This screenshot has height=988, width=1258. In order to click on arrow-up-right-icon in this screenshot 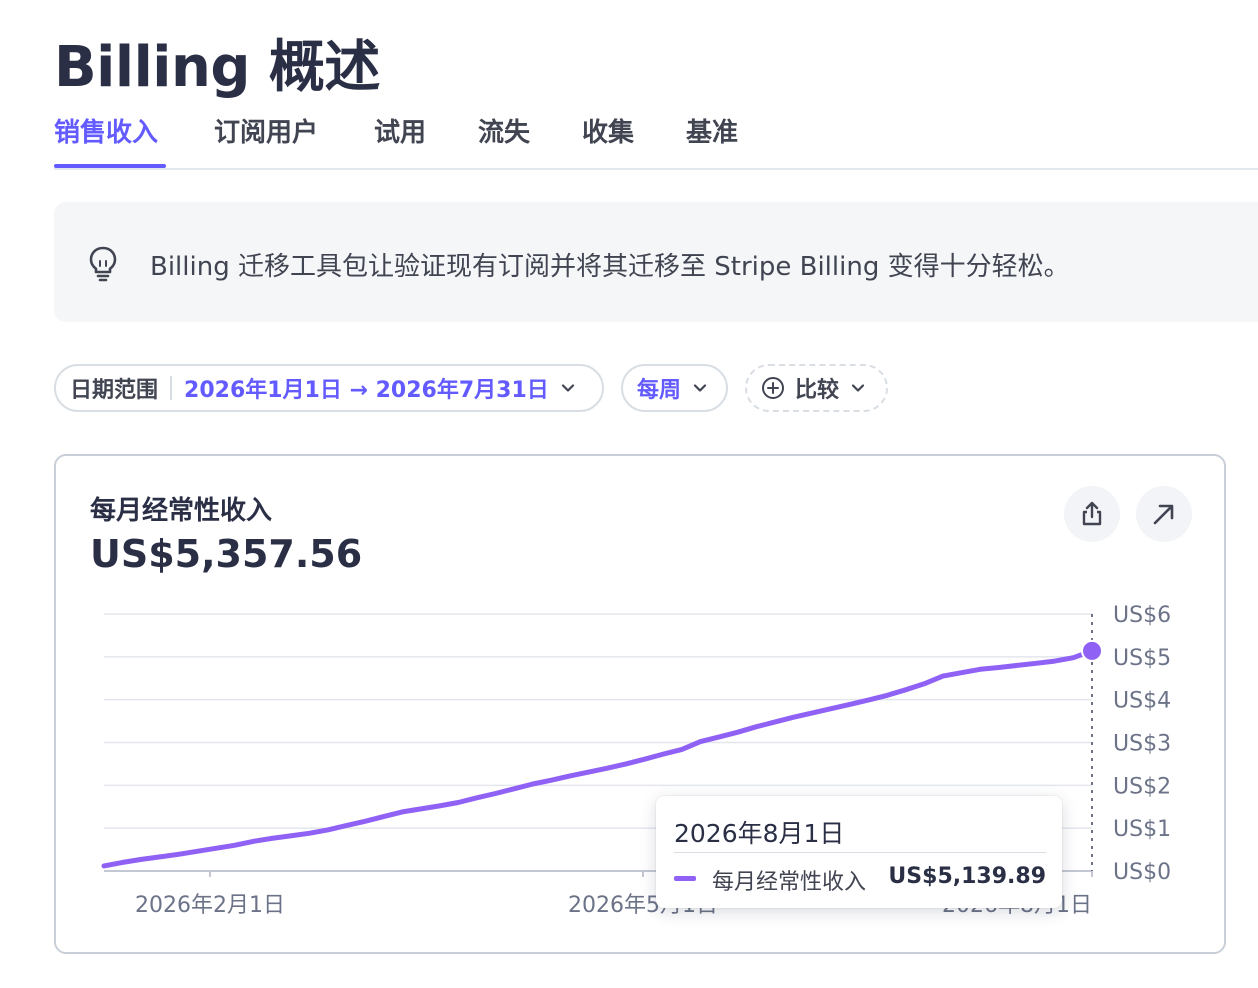, I will do `click(1163, 514)`.